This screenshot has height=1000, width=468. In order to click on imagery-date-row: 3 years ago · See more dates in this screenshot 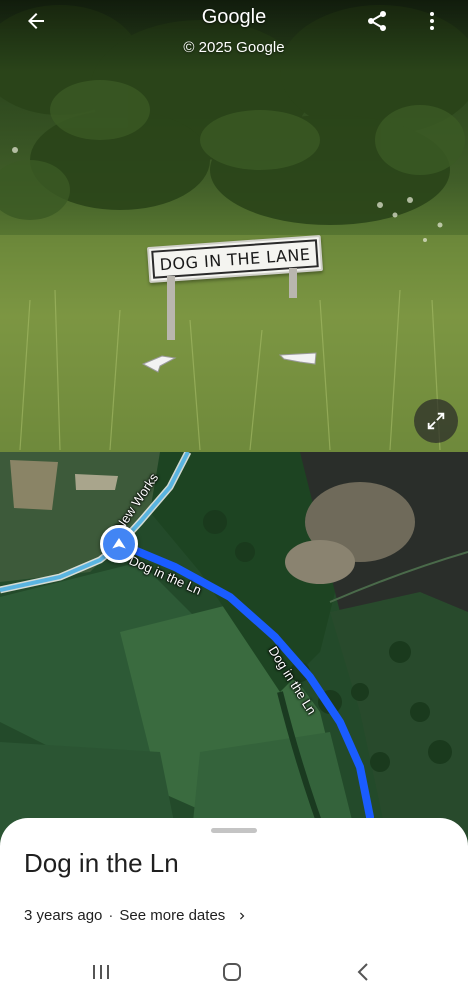, I will do `click(136, 915)`.